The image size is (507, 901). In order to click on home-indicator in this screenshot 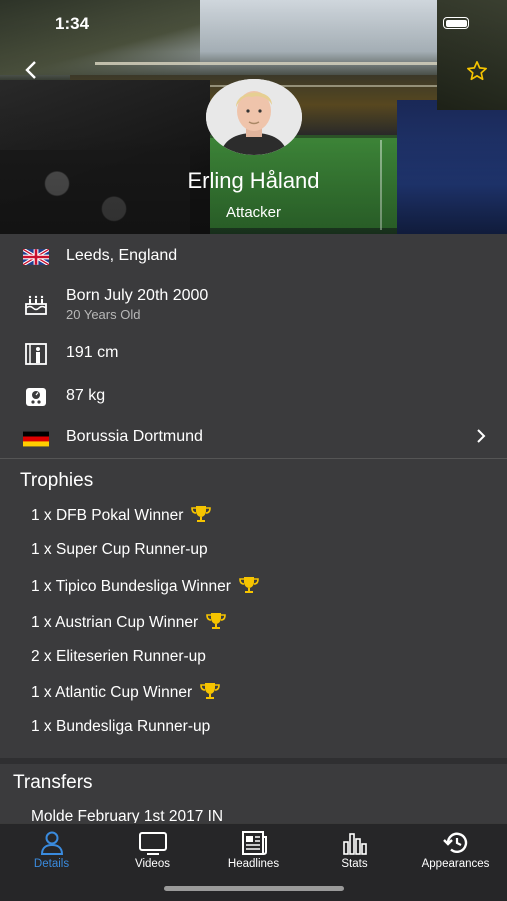, I will do `click(254, 888)`.